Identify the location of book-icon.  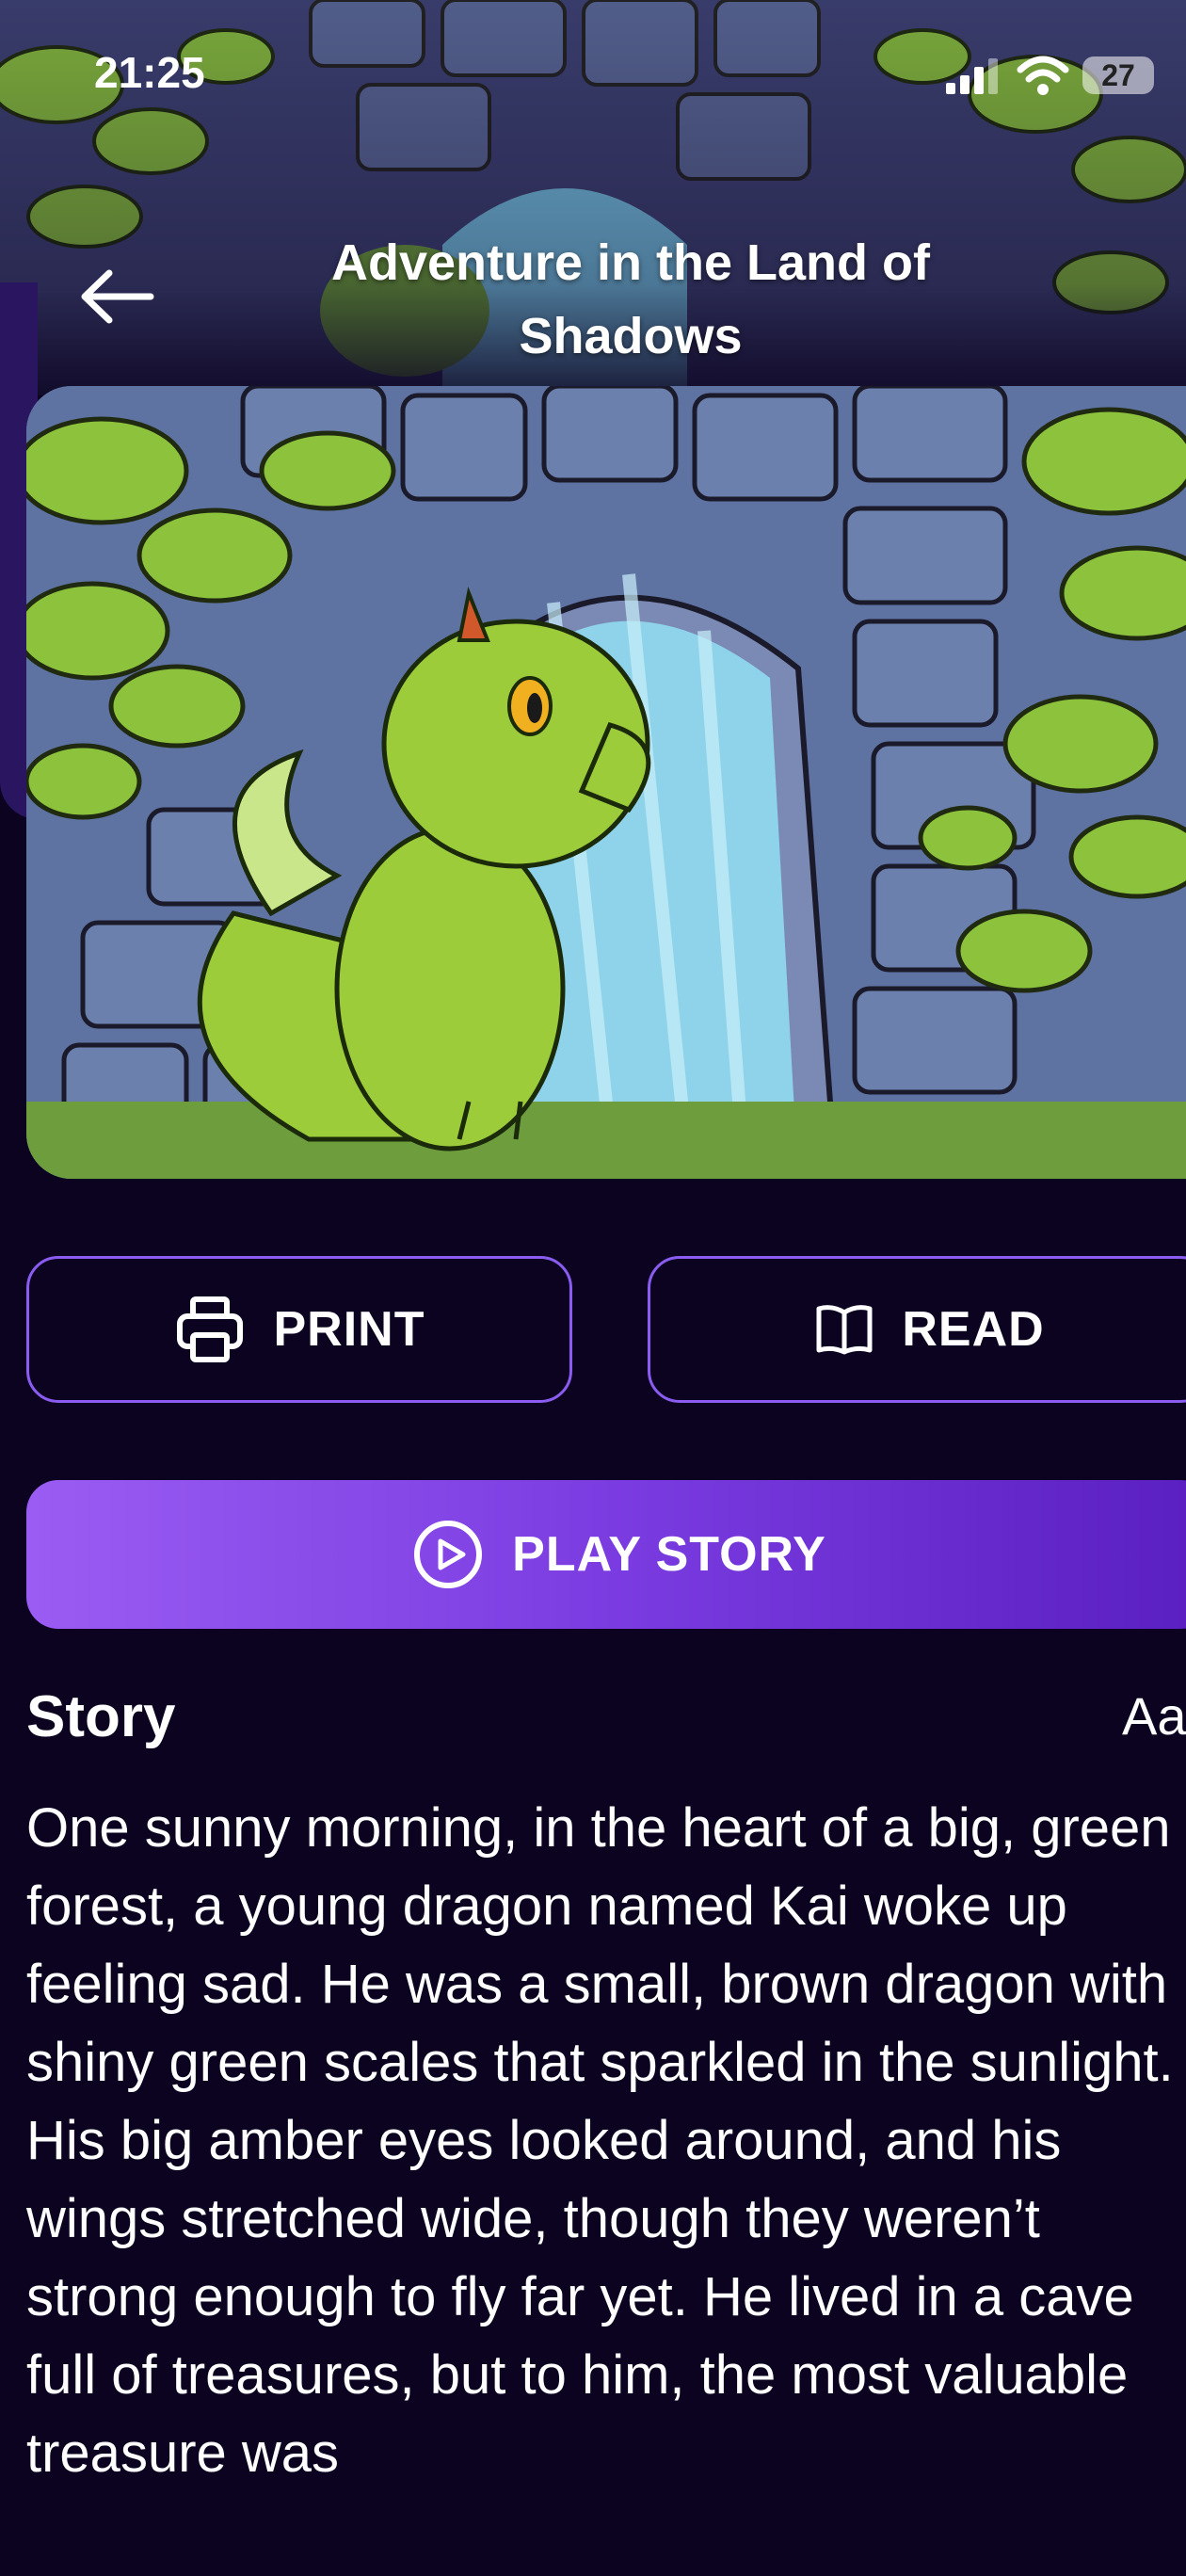
(844, 1330).